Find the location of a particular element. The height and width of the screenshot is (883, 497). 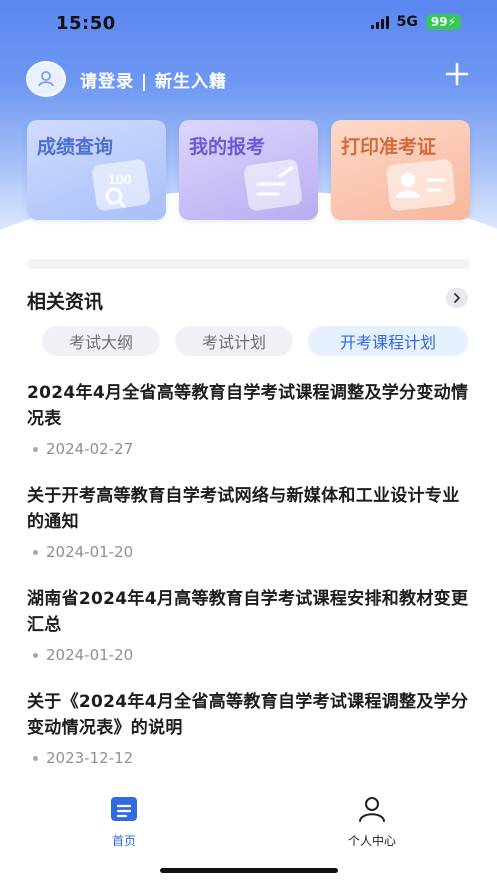

login-row: 请登录 | 新生入籍 is located at coordinates (248, 79).